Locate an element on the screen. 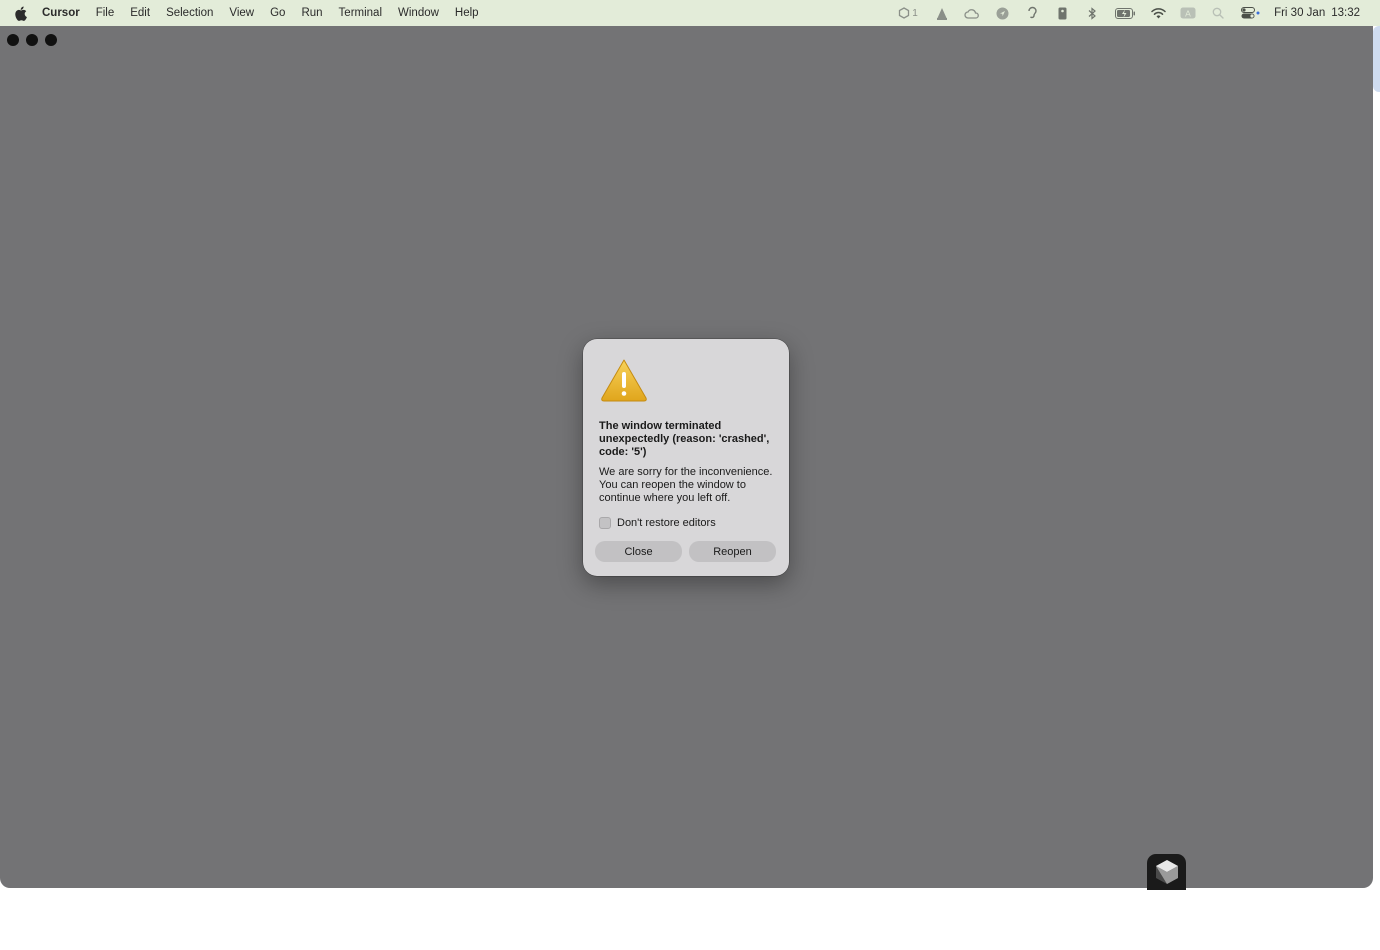 Image resolution: width=1380 pixels, height=950 pixels. apple-icon is located at coordinates (20, 13).